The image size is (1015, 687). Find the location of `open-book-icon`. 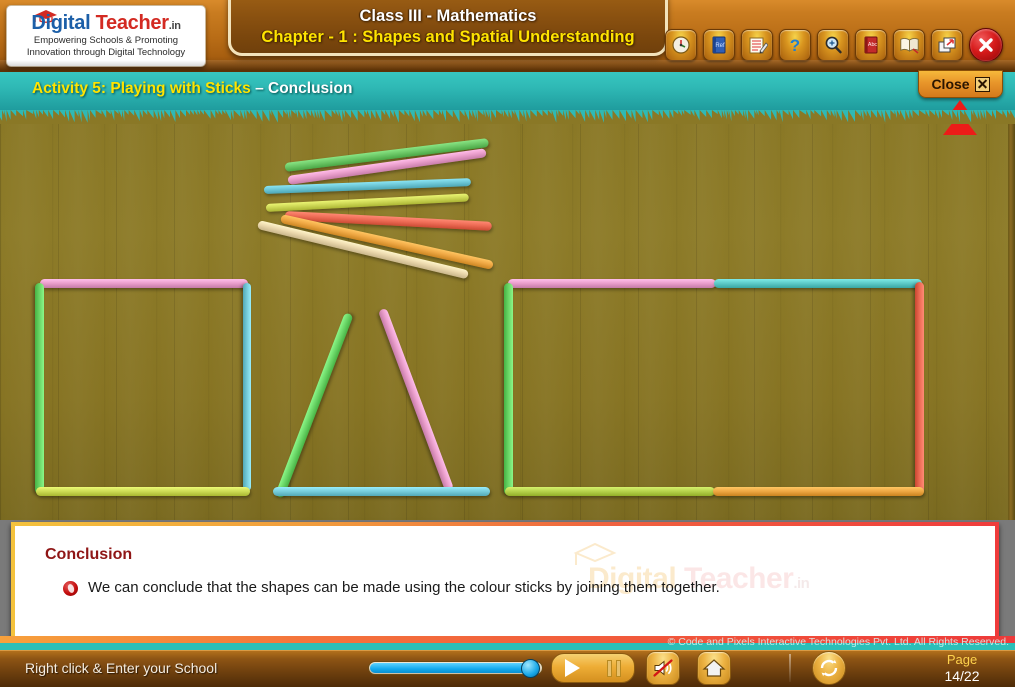

open-book-icon is located at coordinates (909, 45).